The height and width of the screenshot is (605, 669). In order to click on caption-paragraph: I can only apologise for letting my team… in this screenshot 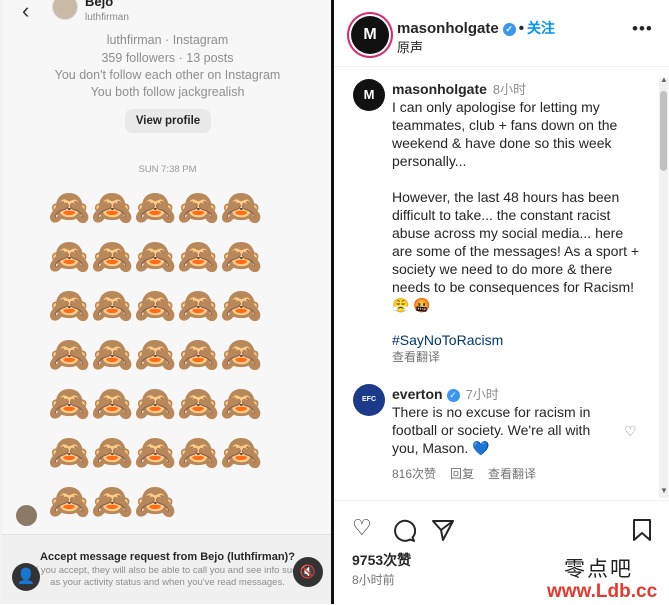, I will do `click(505, 134)`.